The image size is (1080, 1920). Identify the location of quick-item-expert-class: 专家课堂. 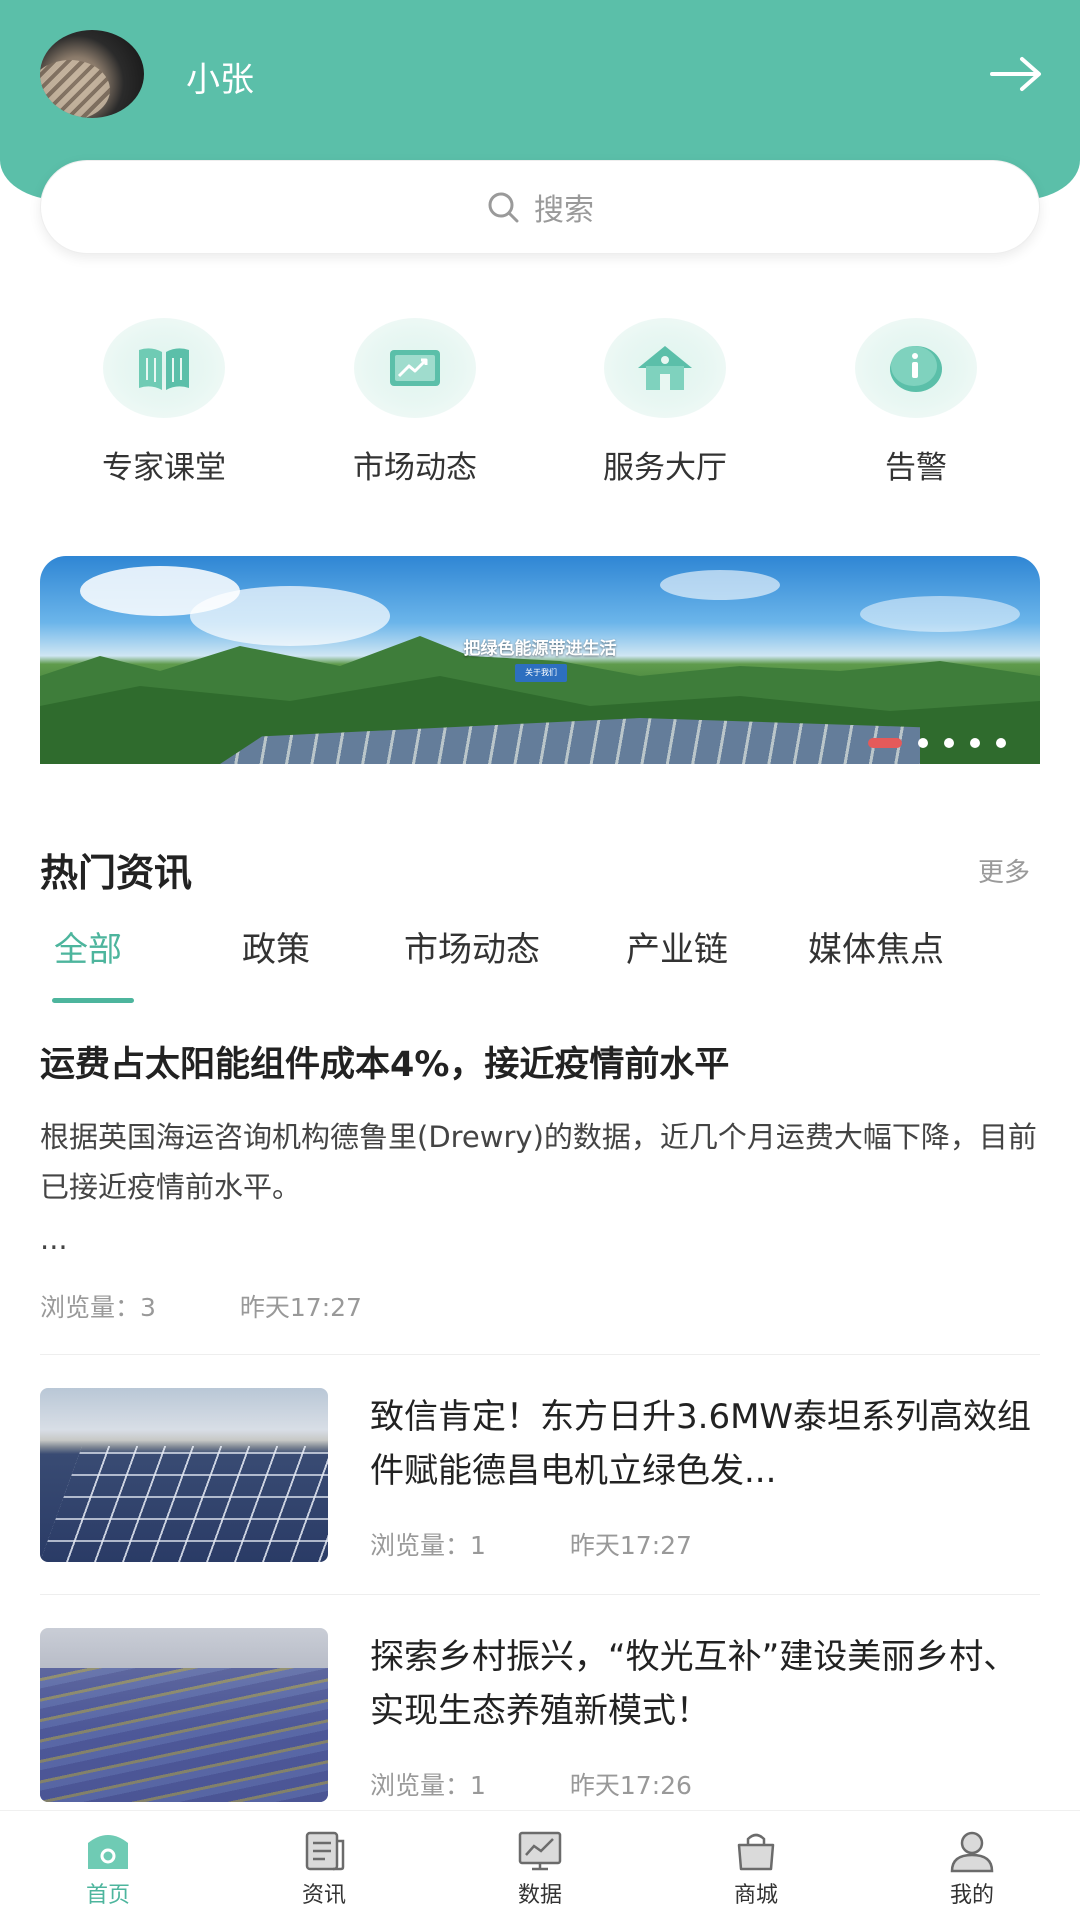
(164, 402).